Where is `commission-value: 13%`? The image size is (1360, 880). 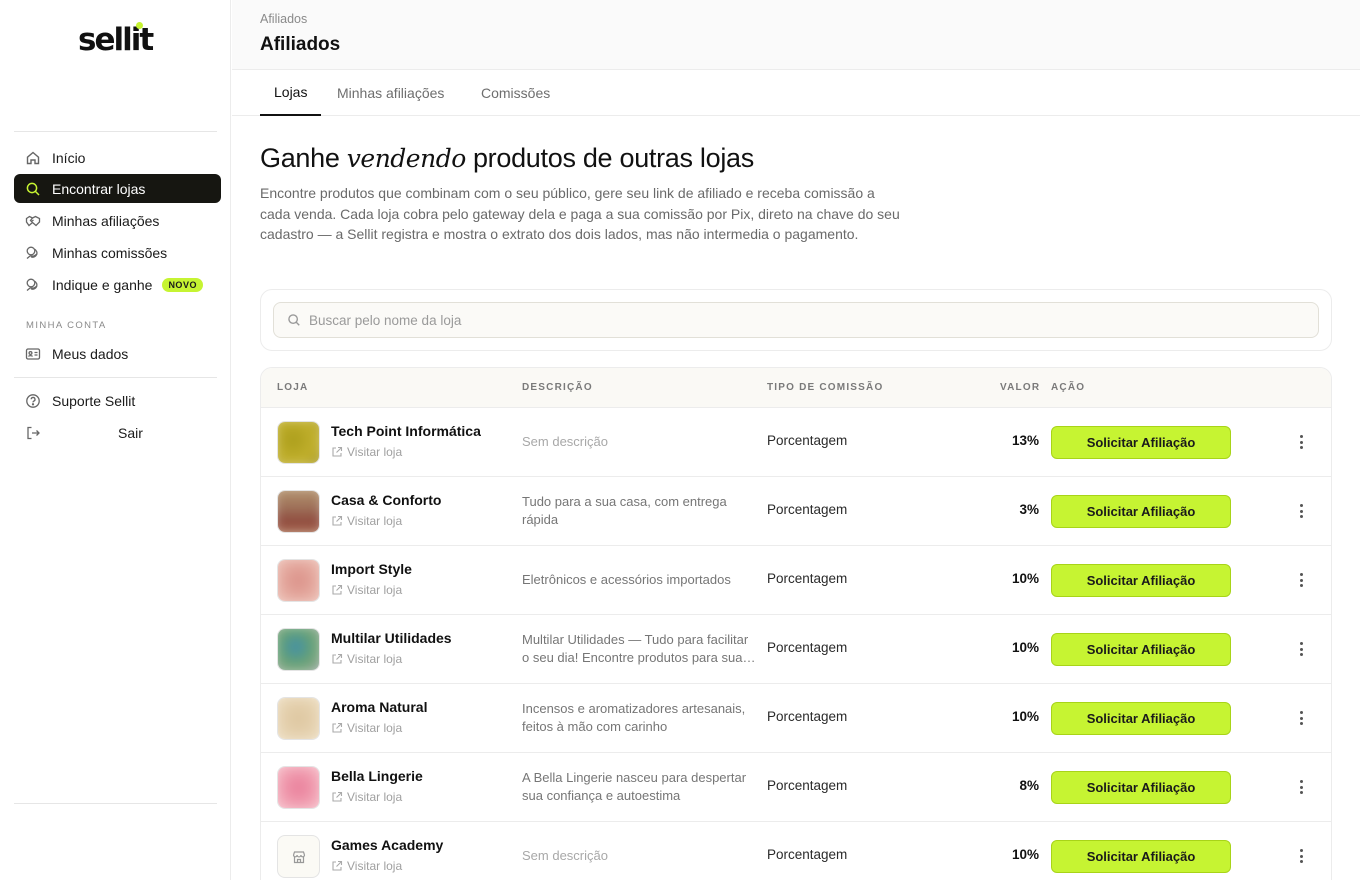 commission-value: 13% is located at coordinates (1025, 440).